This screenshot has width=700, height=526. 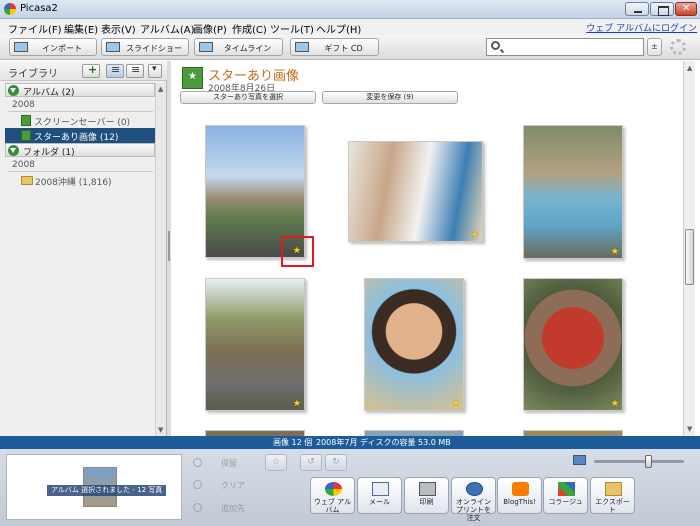 I want to click on rotate-right-button: ↻, so click(x=336, y=462).